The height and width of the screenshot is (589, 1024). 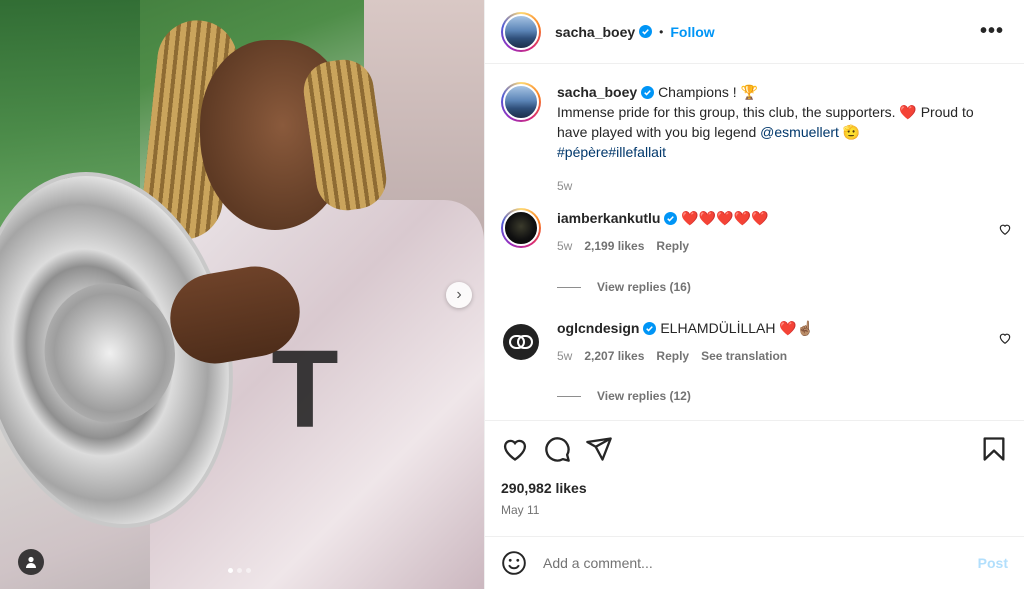 I want to click on save-bookmark-icon, so click(x=994, y=449).